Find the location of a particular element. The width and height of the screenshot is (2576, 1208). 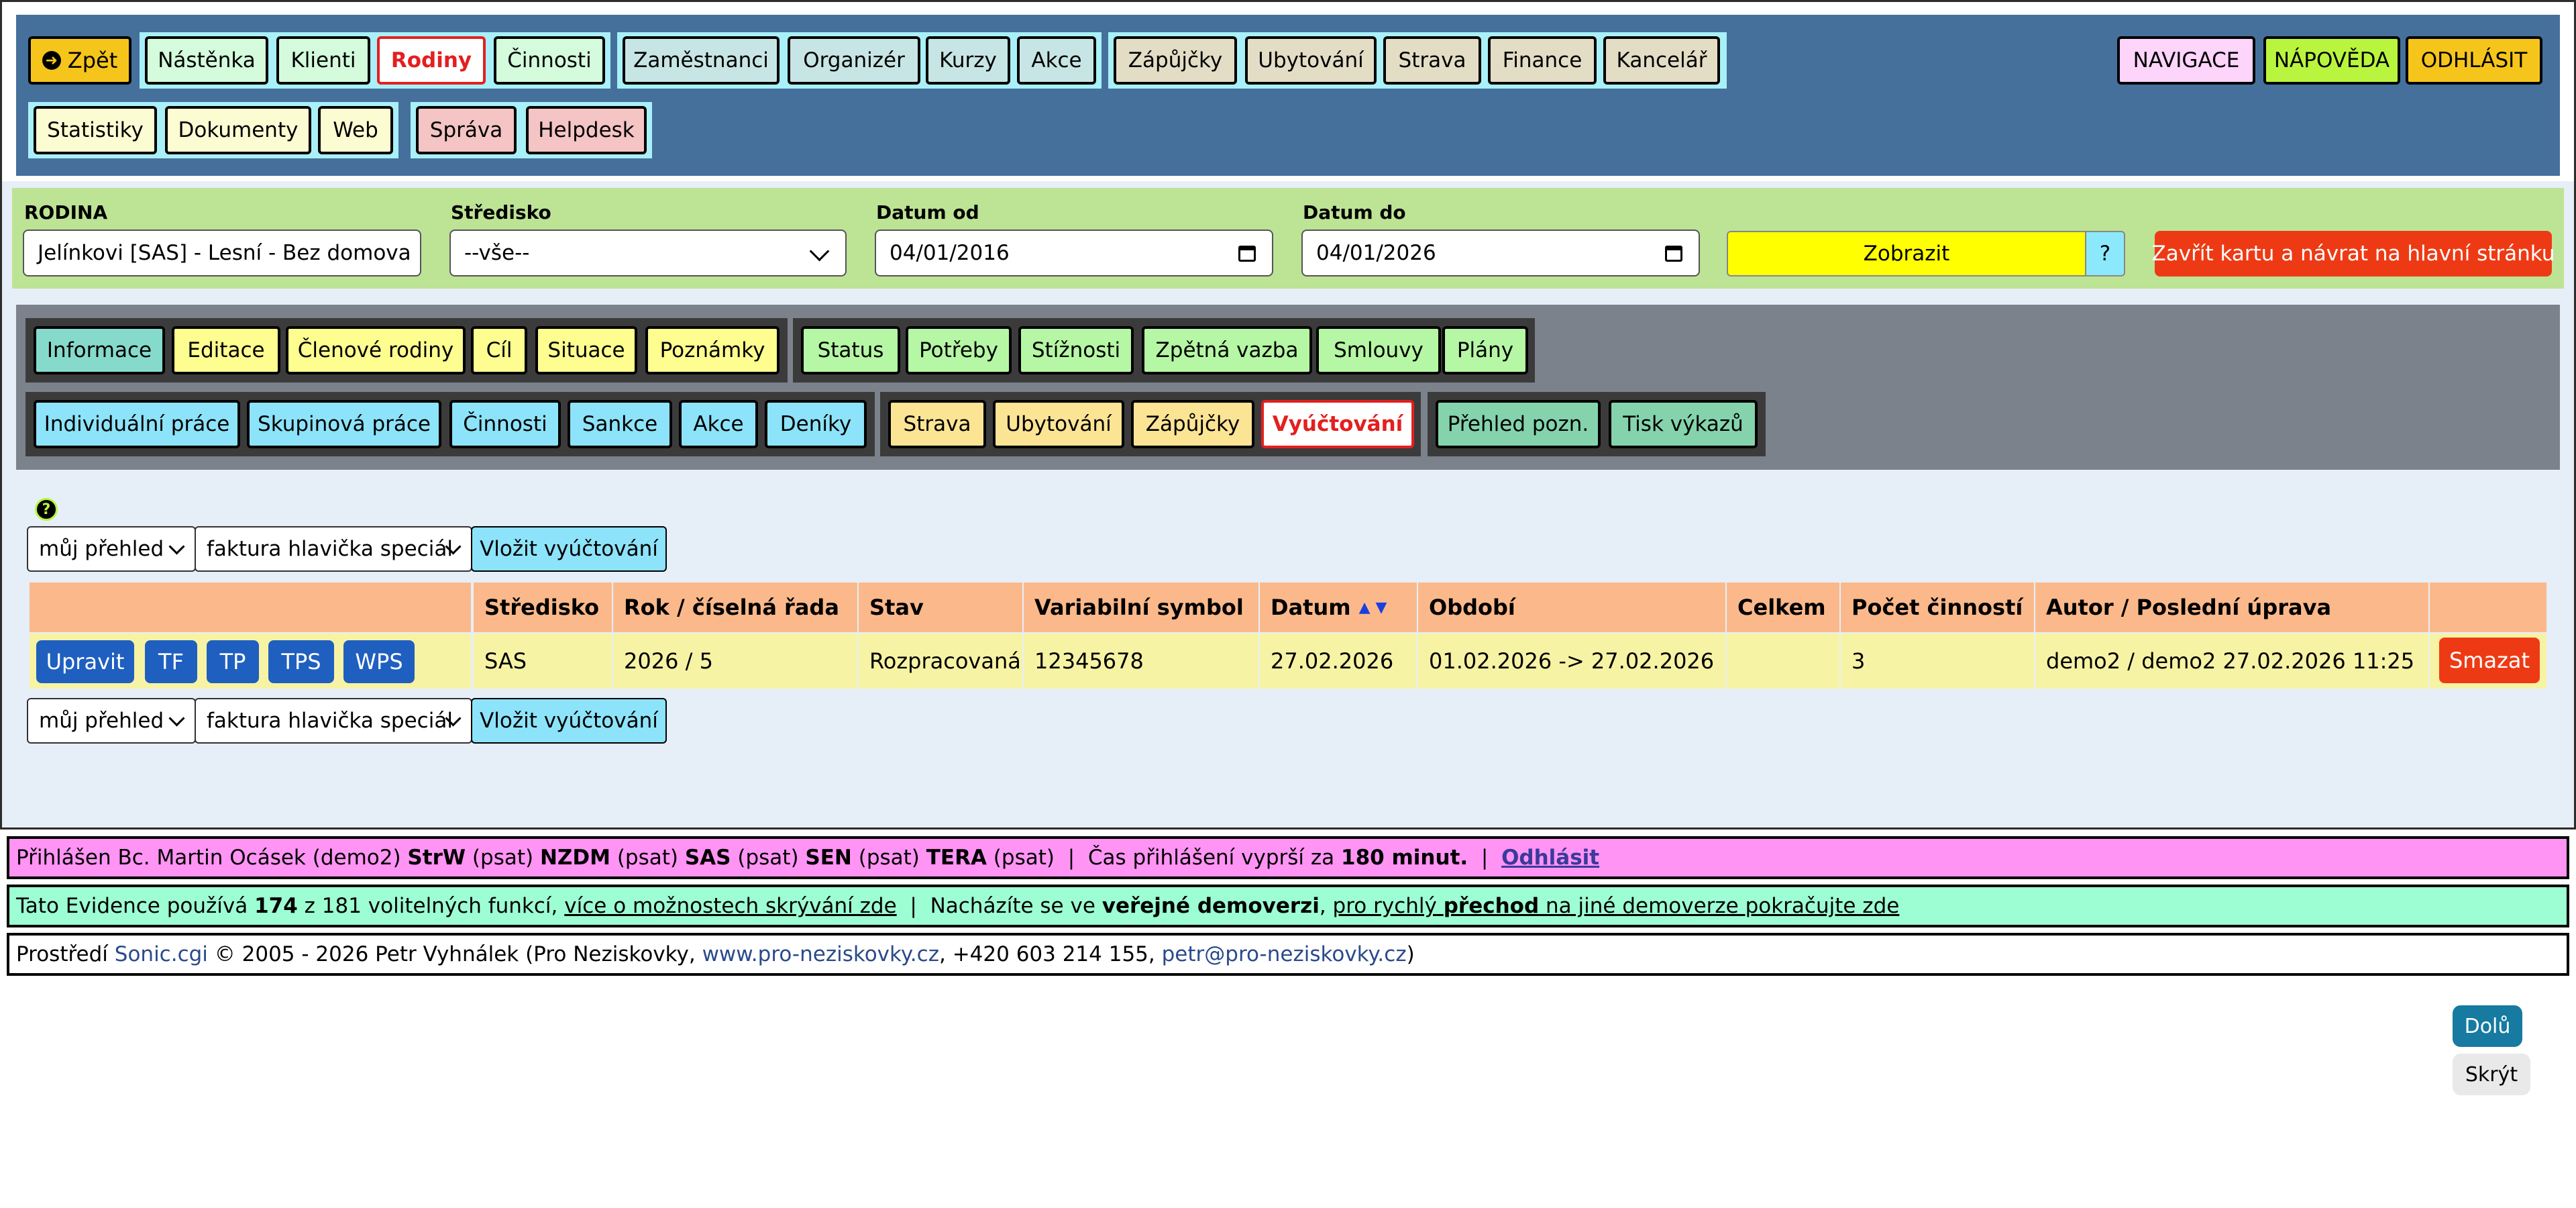

insert-button-bottom: Vložit vyúčtování is located at coordinates (569, 721).